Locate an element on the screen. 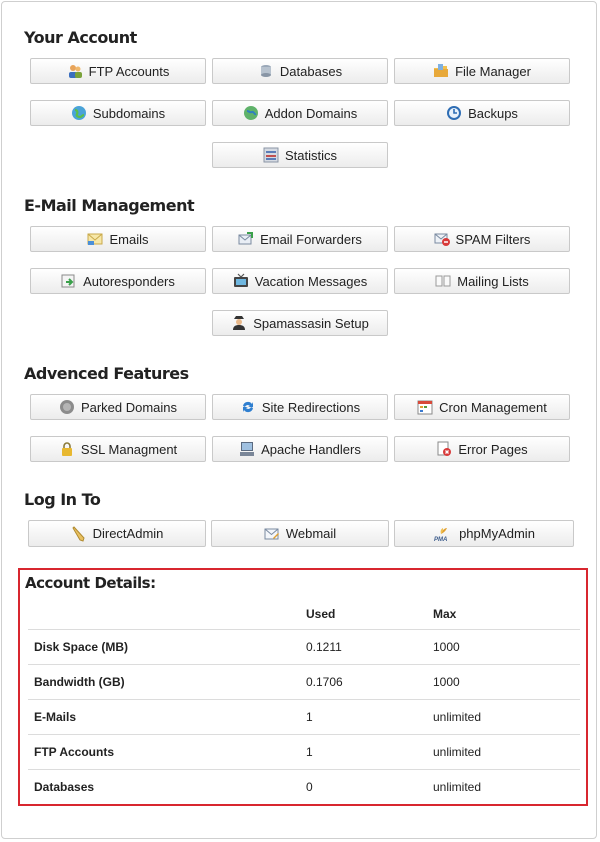 The height and width of the screenshot is (842, 600). directadmin-button: DirectAdmin is located at coordinates (117, 533).